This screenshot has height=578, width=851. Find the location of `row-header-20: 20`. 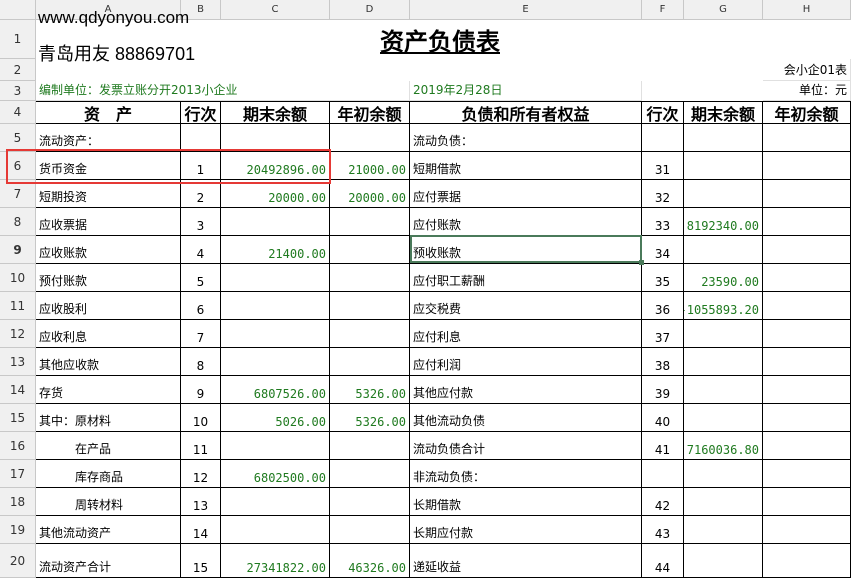

row-header-20: 20 is located at coordinates (18, 561).